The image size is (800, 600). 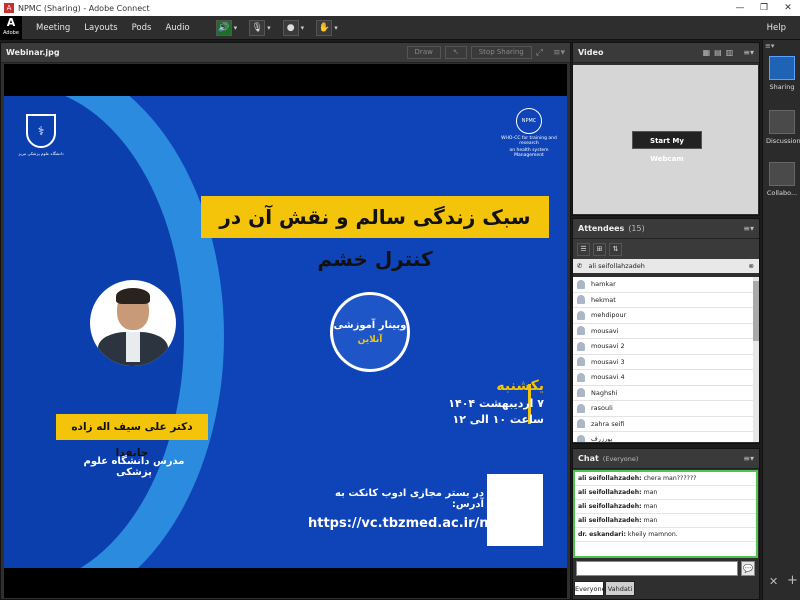 What do you see at coordinates (663, 285) in the screenshot?
I see `attendee-row: hamkar` at bounding box center [663, 285].